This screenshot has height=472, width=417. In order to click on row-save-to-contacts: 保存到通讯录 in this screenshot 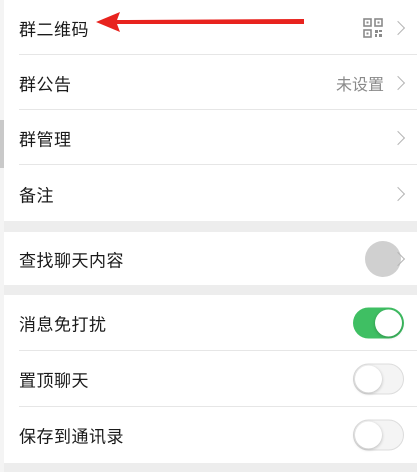, I will do `click(210, 435)`.